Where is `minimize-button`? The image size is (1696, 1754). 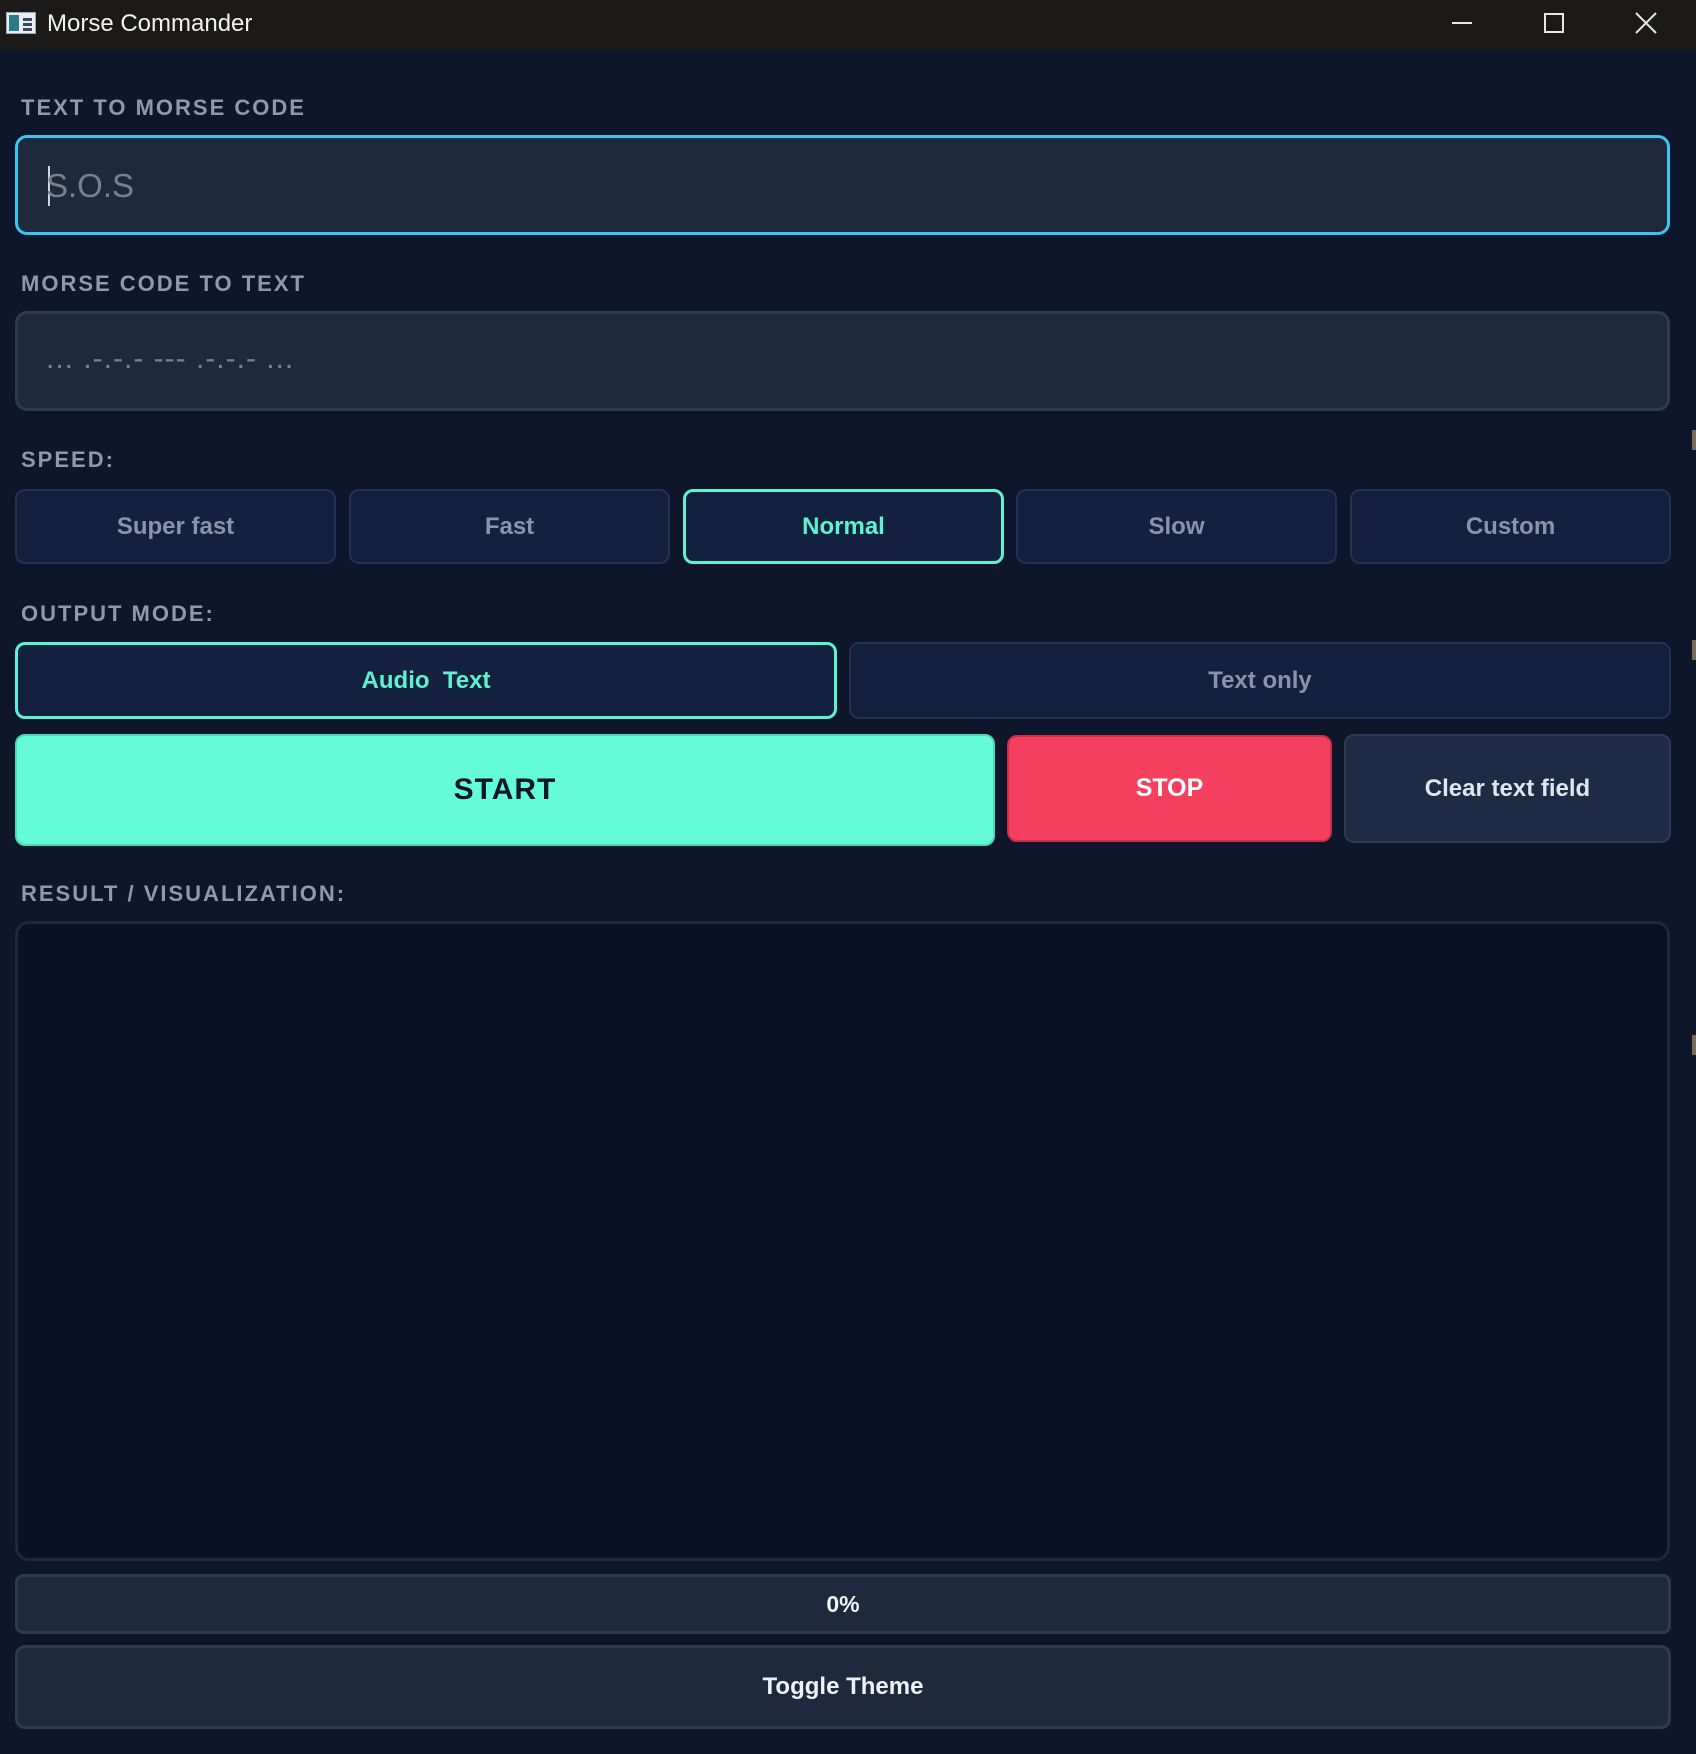 minimize-button is located at coordinates (1461, 23).